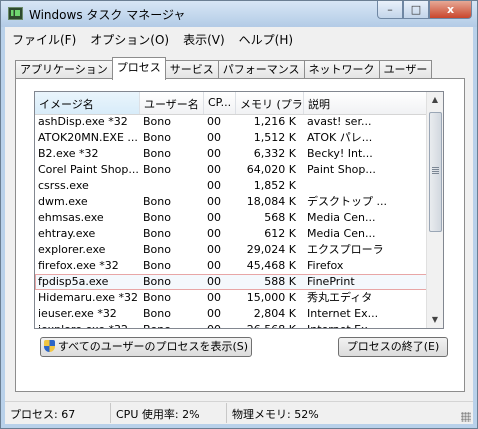 The height and width of the screenshot is (429, 478). Describe the element at coordinates (73, 281) in the screenshot. I see `cell-image-name: fpdisp5a.exe` at that location.